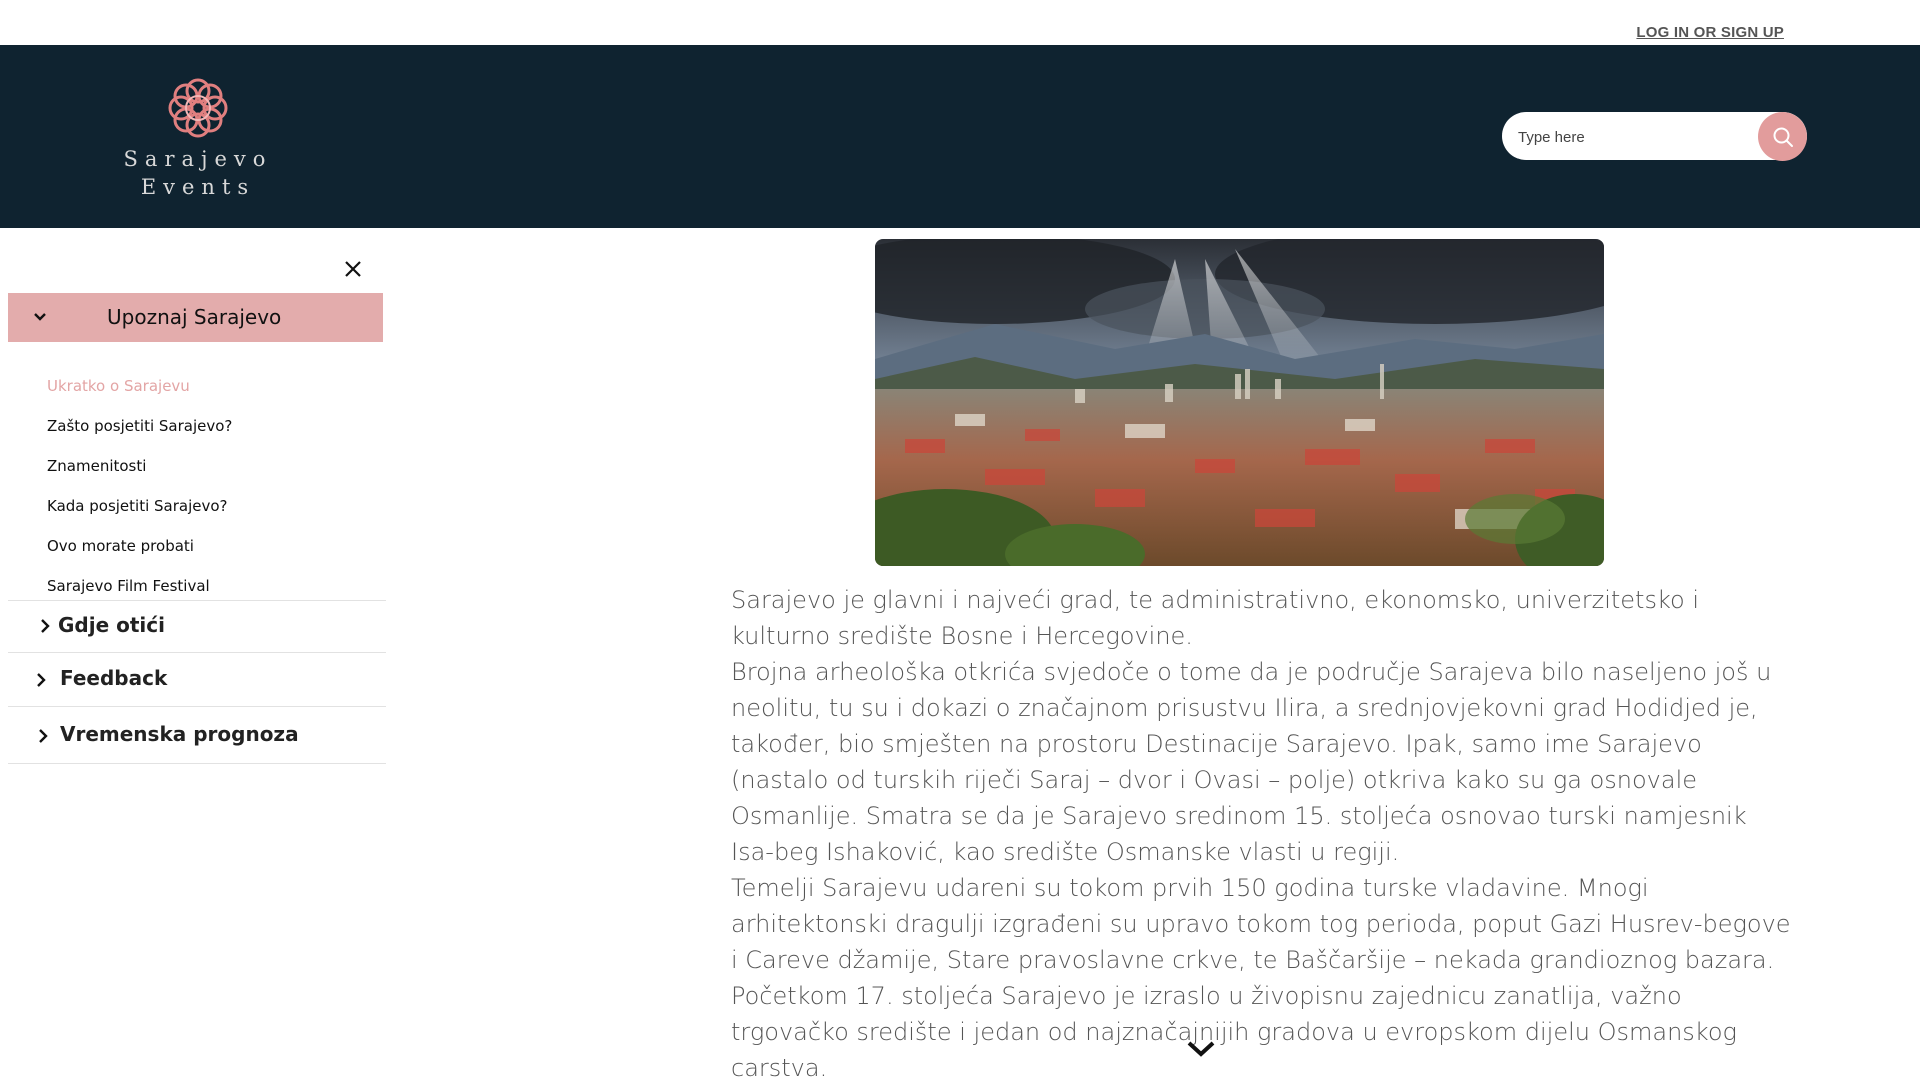 The height and width of the screenshot is (1086, 1920). I want to click on menu-section-feedback: Feedback, so click(197, 679).